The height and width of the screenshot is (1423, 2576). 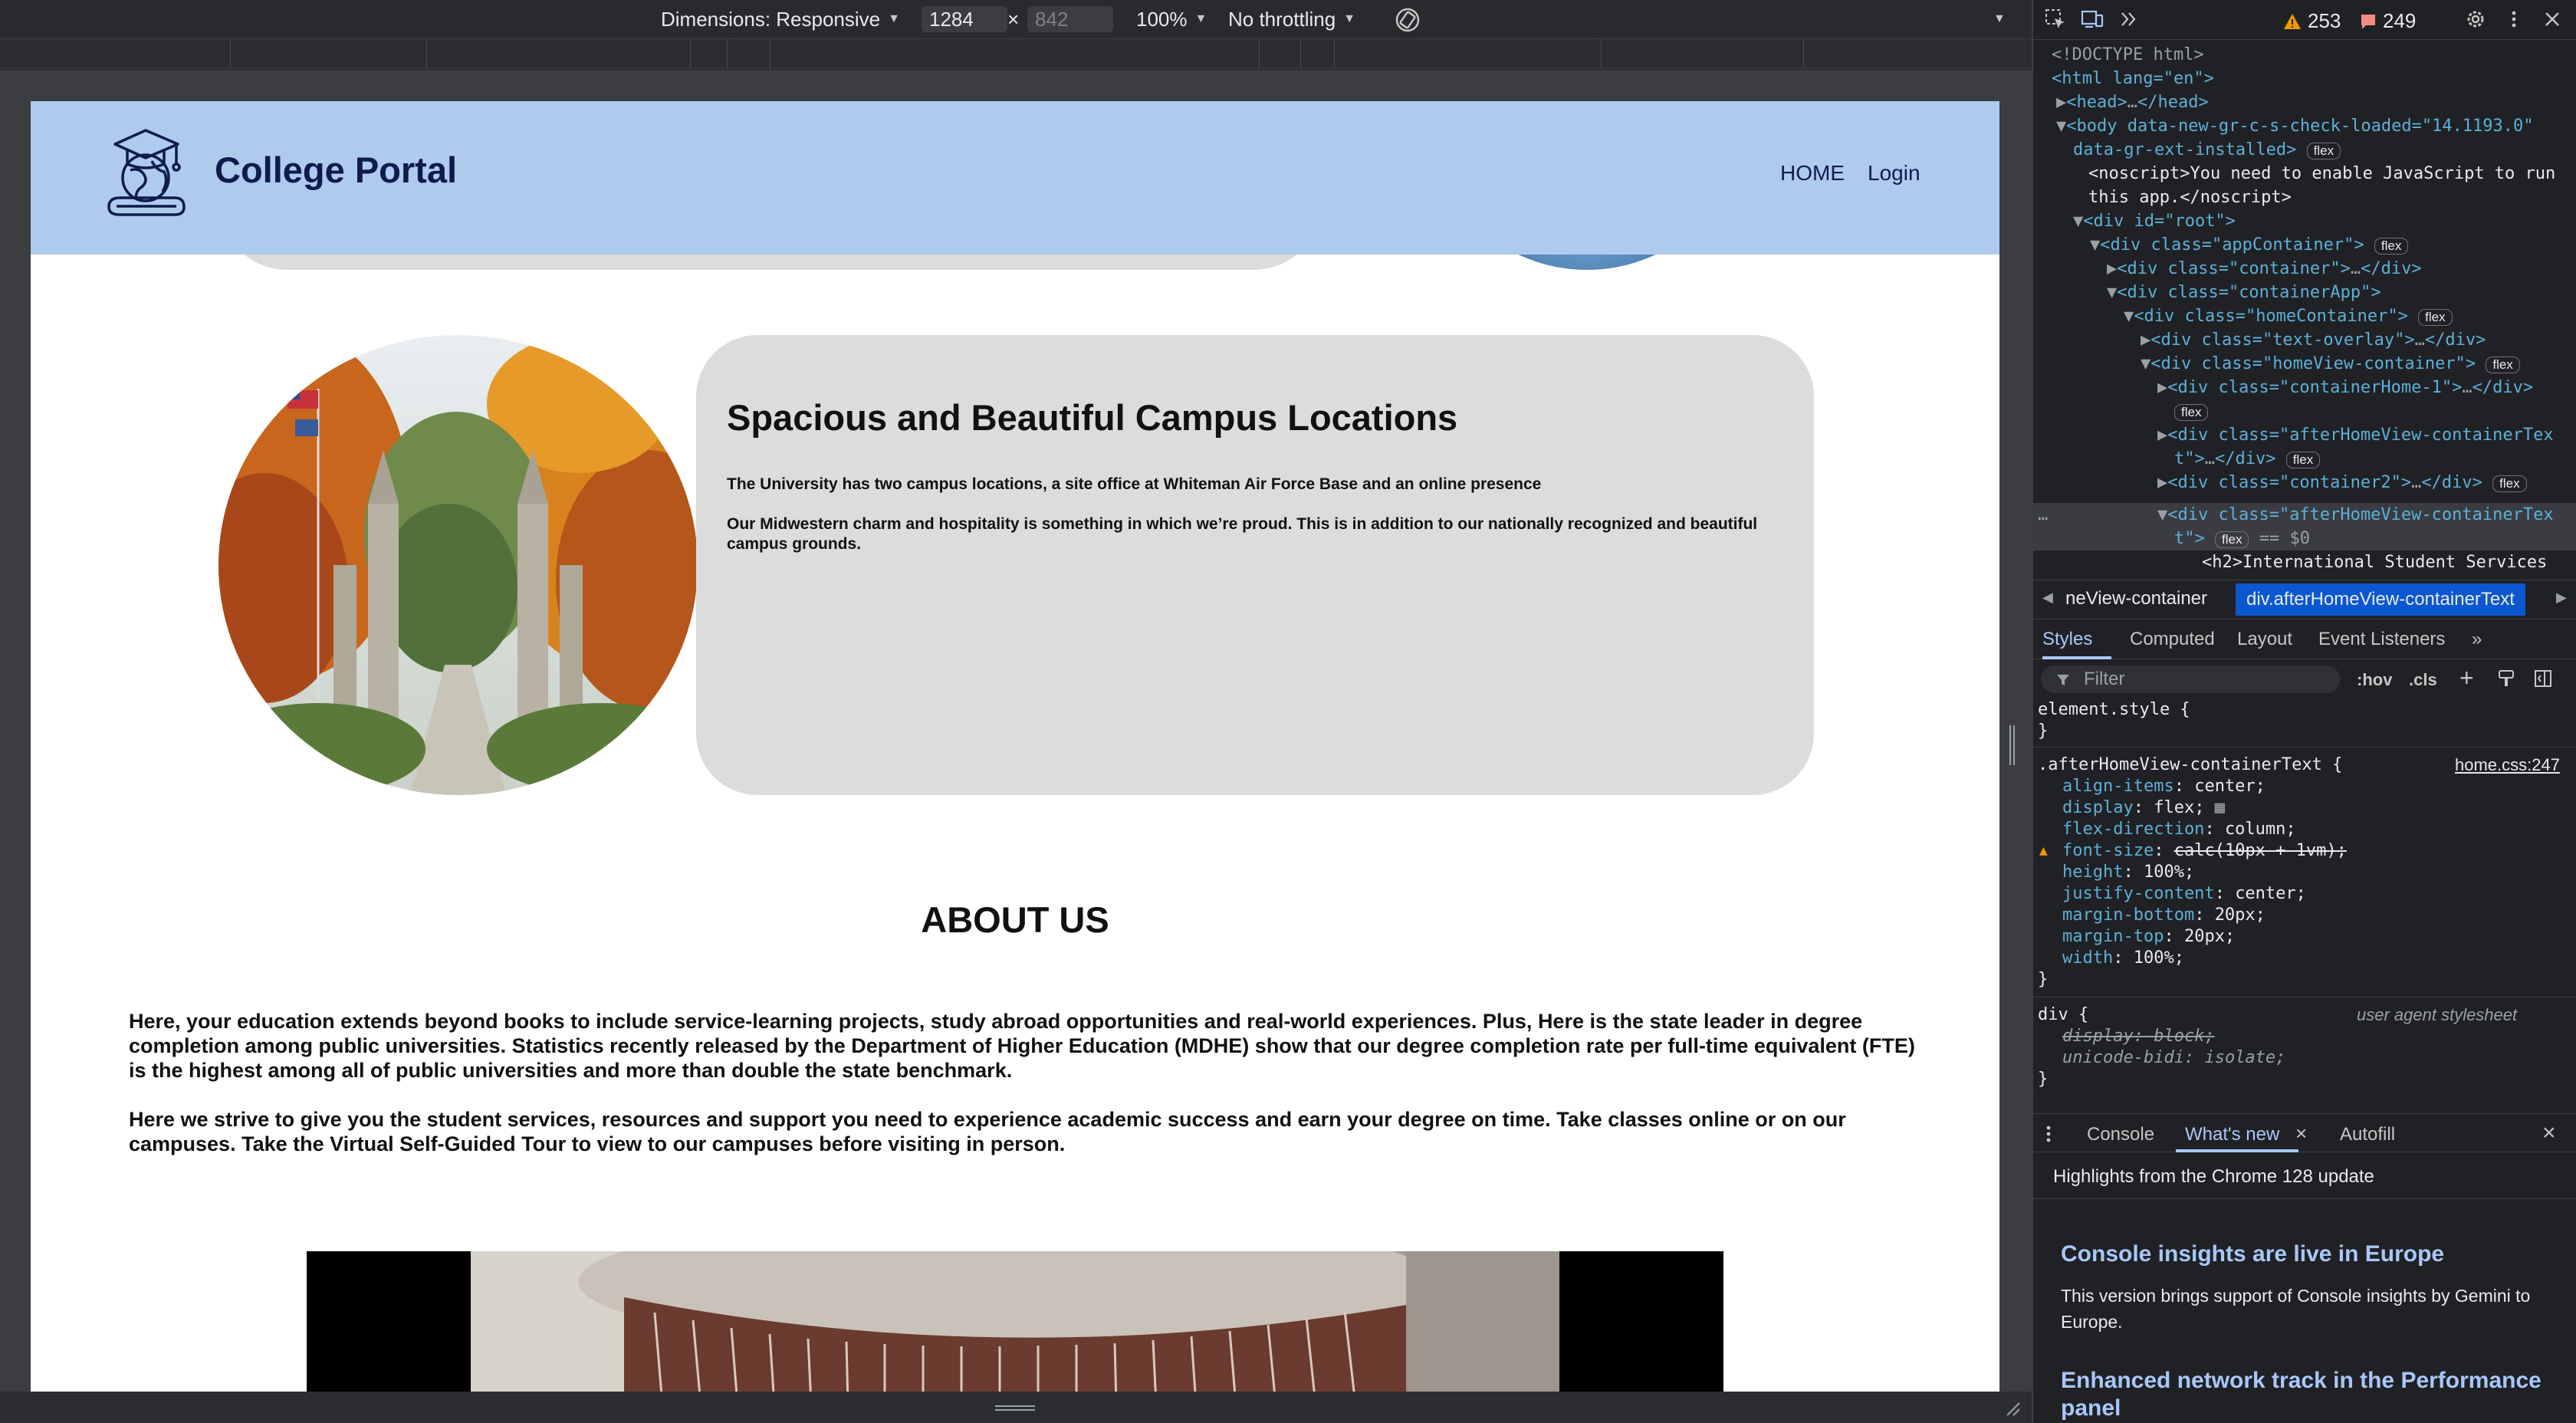 I want to click on drawer-tab-whats-new: What's new, so click(x=2232, y=1134).